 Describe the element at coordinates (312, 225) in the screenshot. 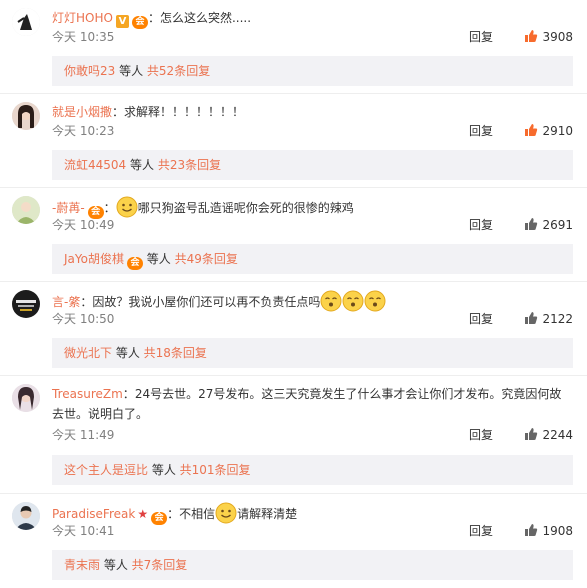

I see `comment-meta: 今天 10:49 回复 2691` at that location.